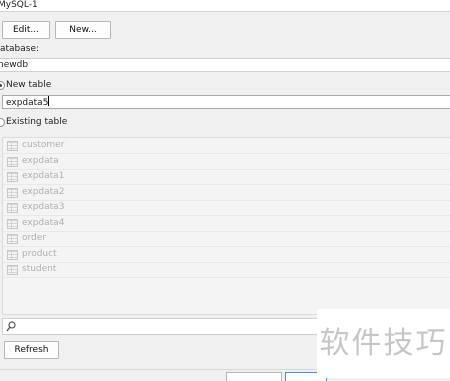 Image resolution: width=450 pixels, height=381 pixels. Describe the element at coordinates (2, 85) in the screenshot. I see `new-table-radio` at that location.